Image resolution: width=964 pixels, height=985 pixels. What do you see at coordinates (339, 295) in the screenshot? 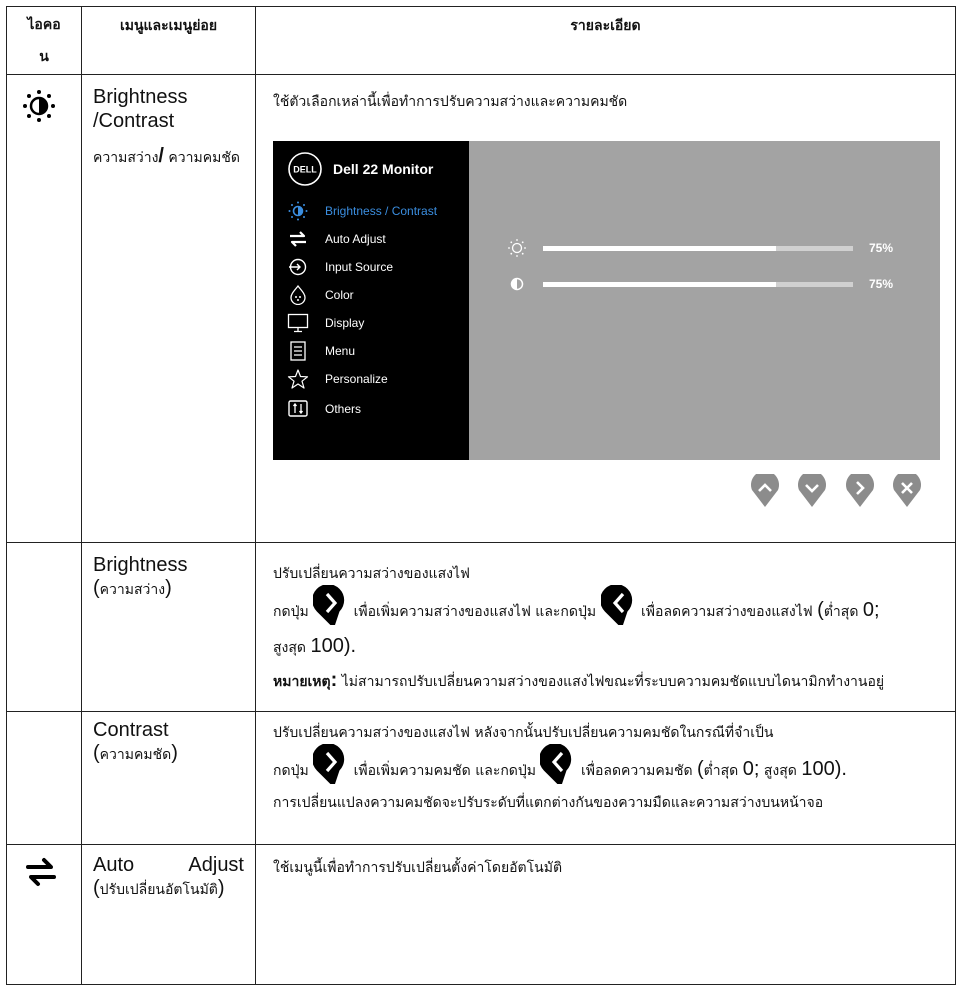
I see `osd-item-label: Color` at bounding box center [339, 295].